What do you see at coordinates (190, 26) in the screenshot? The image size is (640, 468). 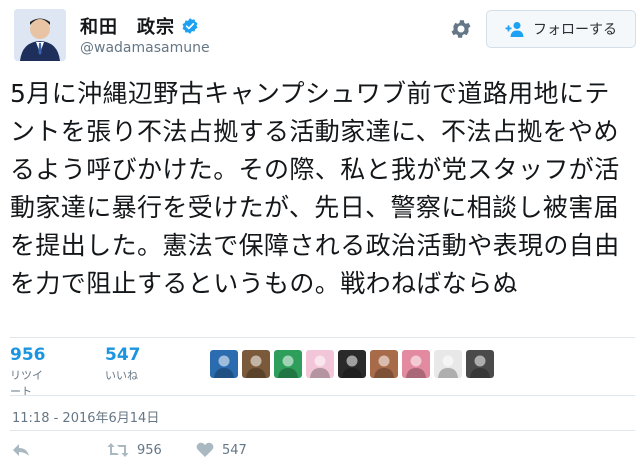 I see `verified-badge-icon` at bounding box center [190, 26].